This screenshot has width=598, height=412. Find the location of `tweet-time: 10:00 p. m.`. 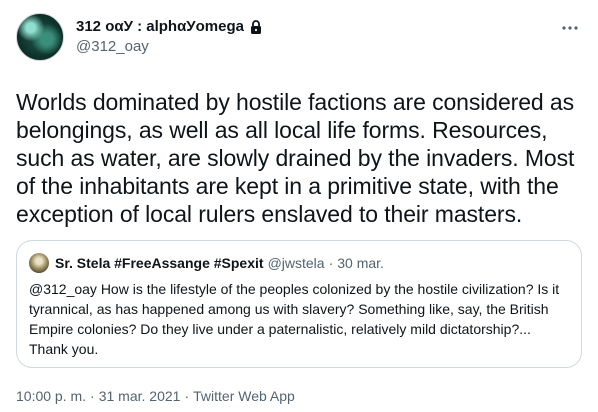

tweet-time: 10:00 p. m. is located at coordinates (51, 396).